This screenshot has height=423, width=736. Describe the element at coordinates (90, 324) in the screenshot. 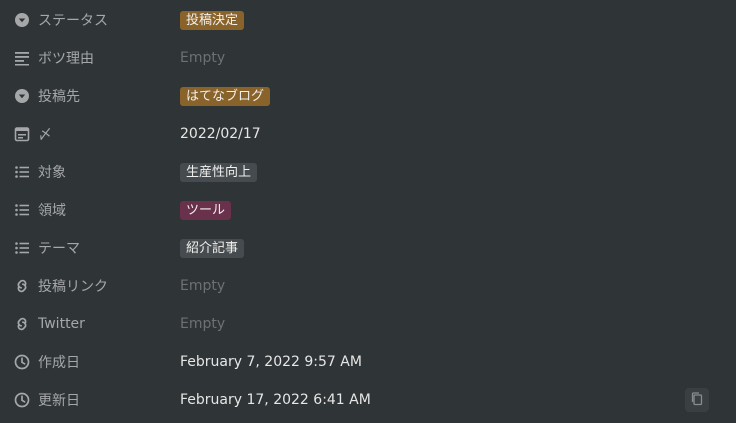

I see `property-key: Twitter` at that location.